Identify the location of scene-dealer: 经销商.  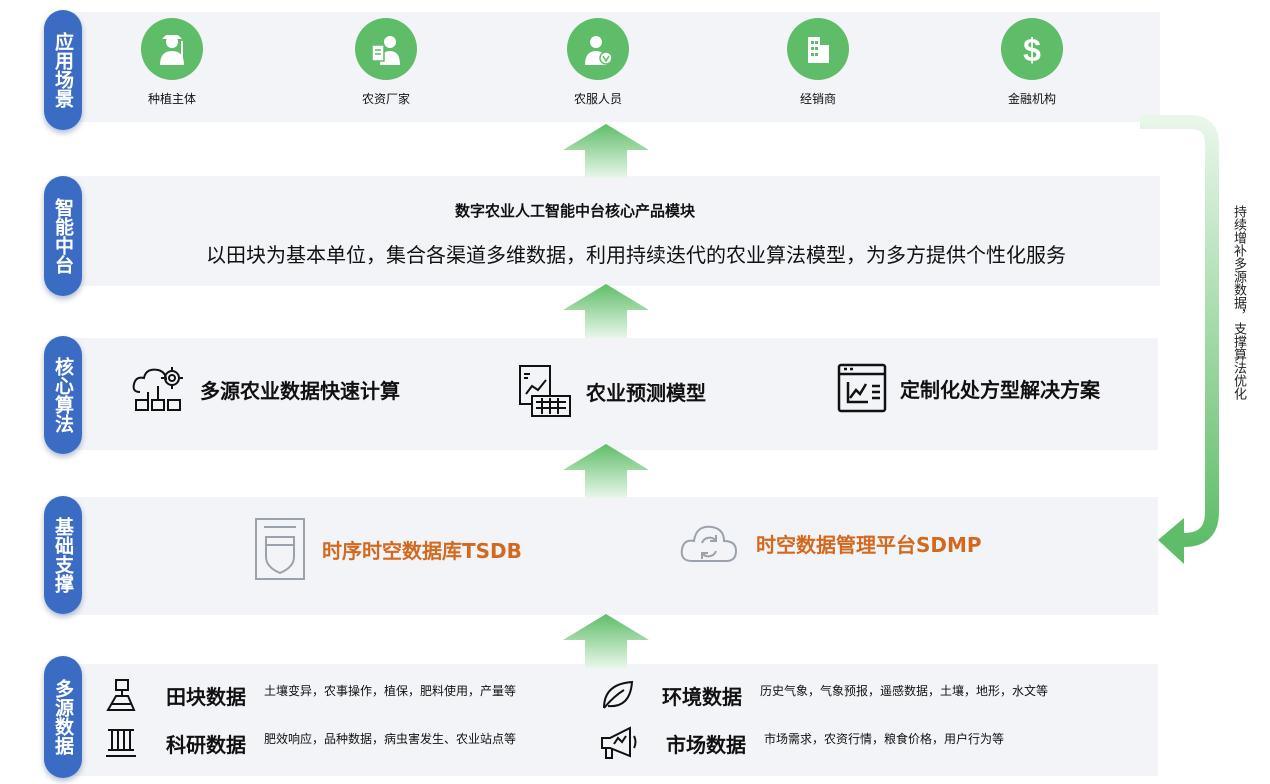
(818, 62).